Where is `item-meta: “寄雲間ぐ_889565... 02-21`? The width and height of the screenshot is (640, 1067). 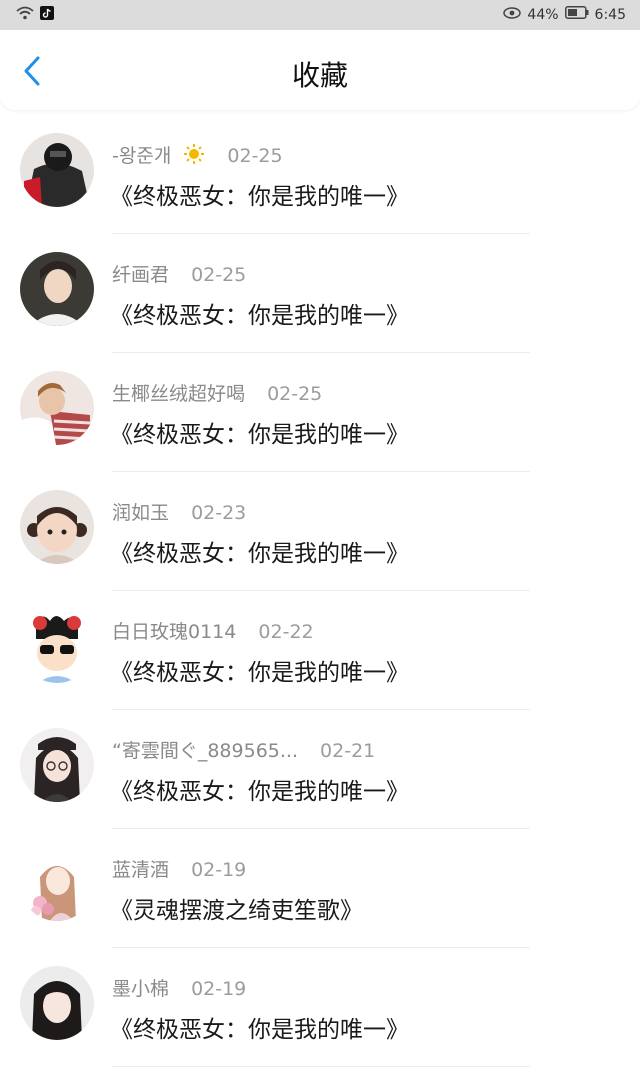 item-meta: “寄雲間ぐ_889565... 02-21 is located at coordinates (243, 749).